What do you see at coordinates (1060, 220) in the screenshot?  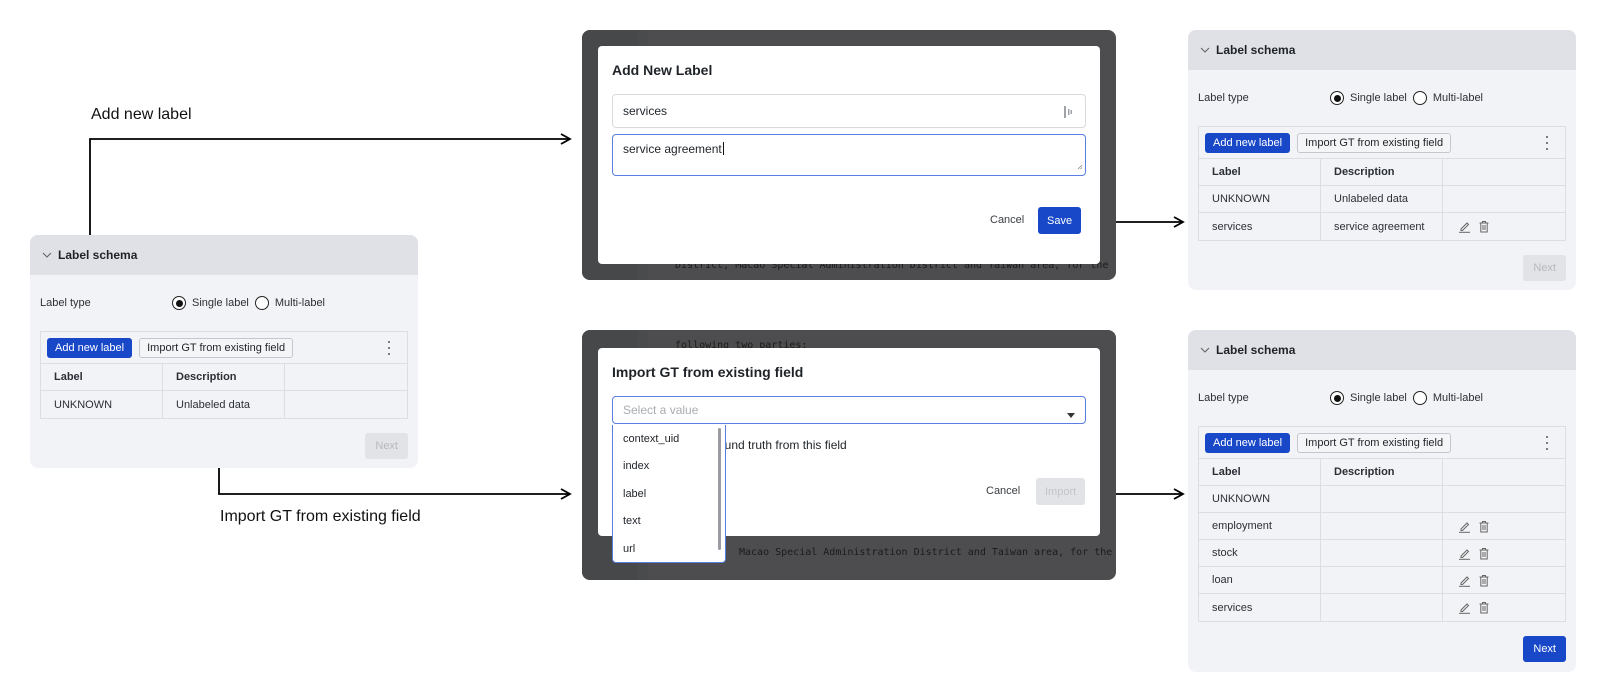 I see `save-button: Save` at bounding box center [1060, 220].